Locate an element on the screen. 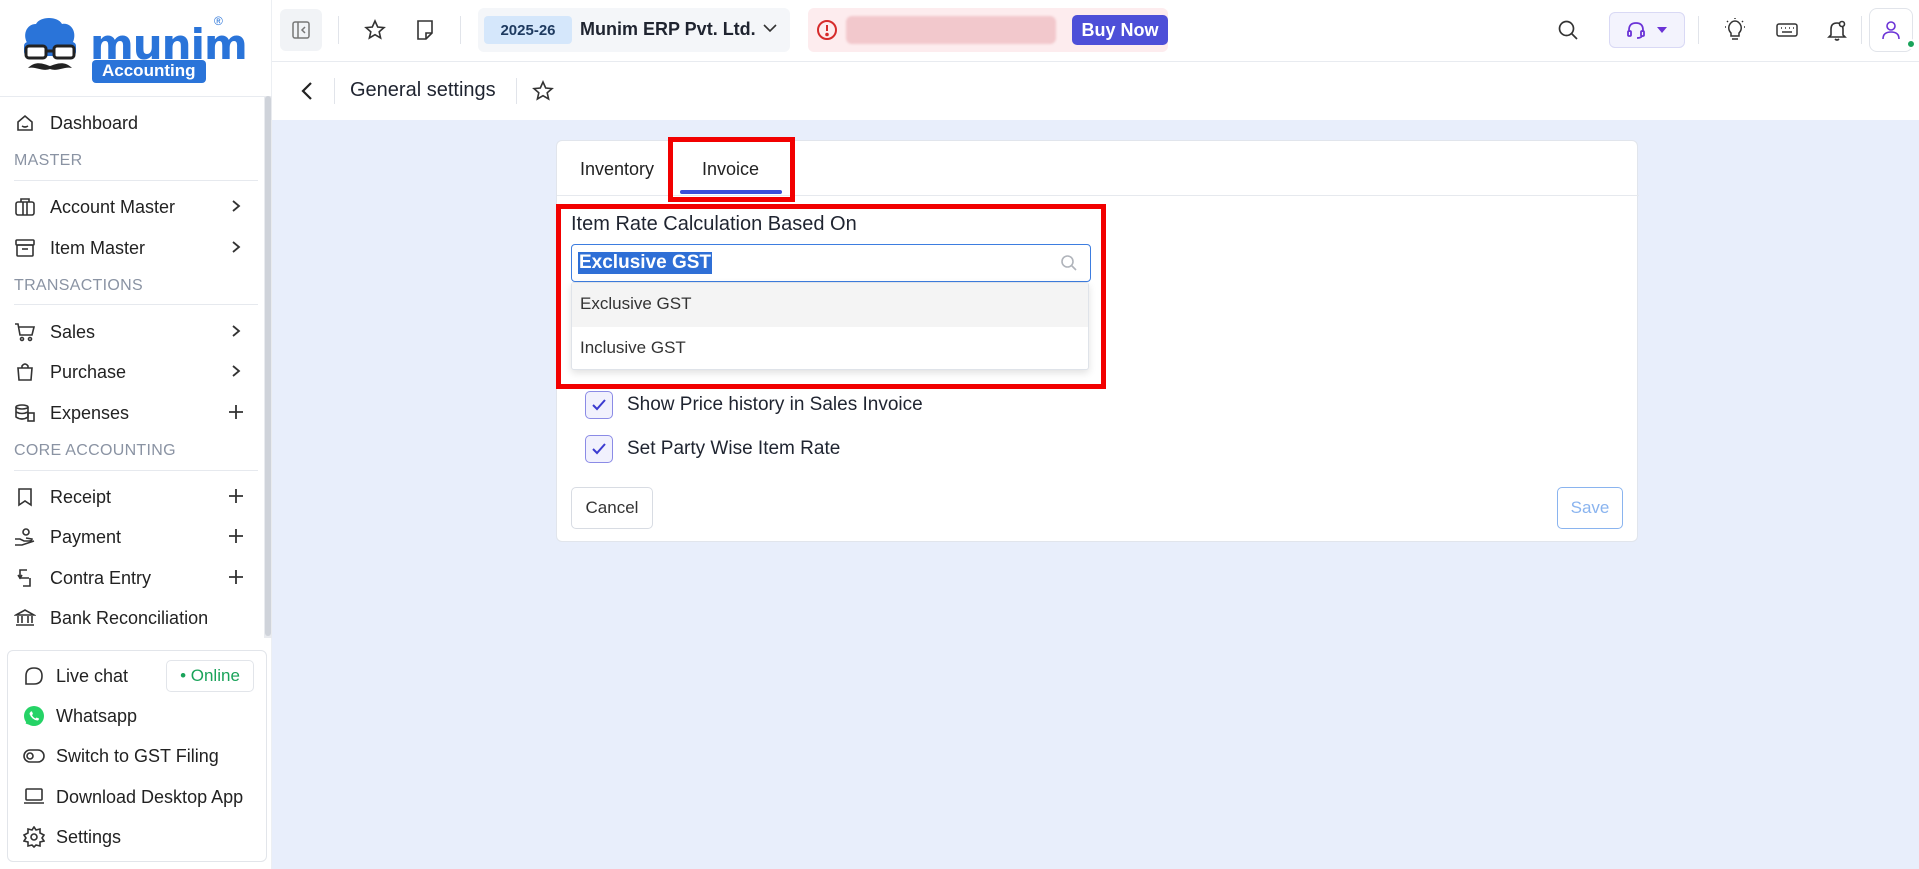 The image size is (1919, 869). alert-circle-icon is located at coordinates (827, 32).